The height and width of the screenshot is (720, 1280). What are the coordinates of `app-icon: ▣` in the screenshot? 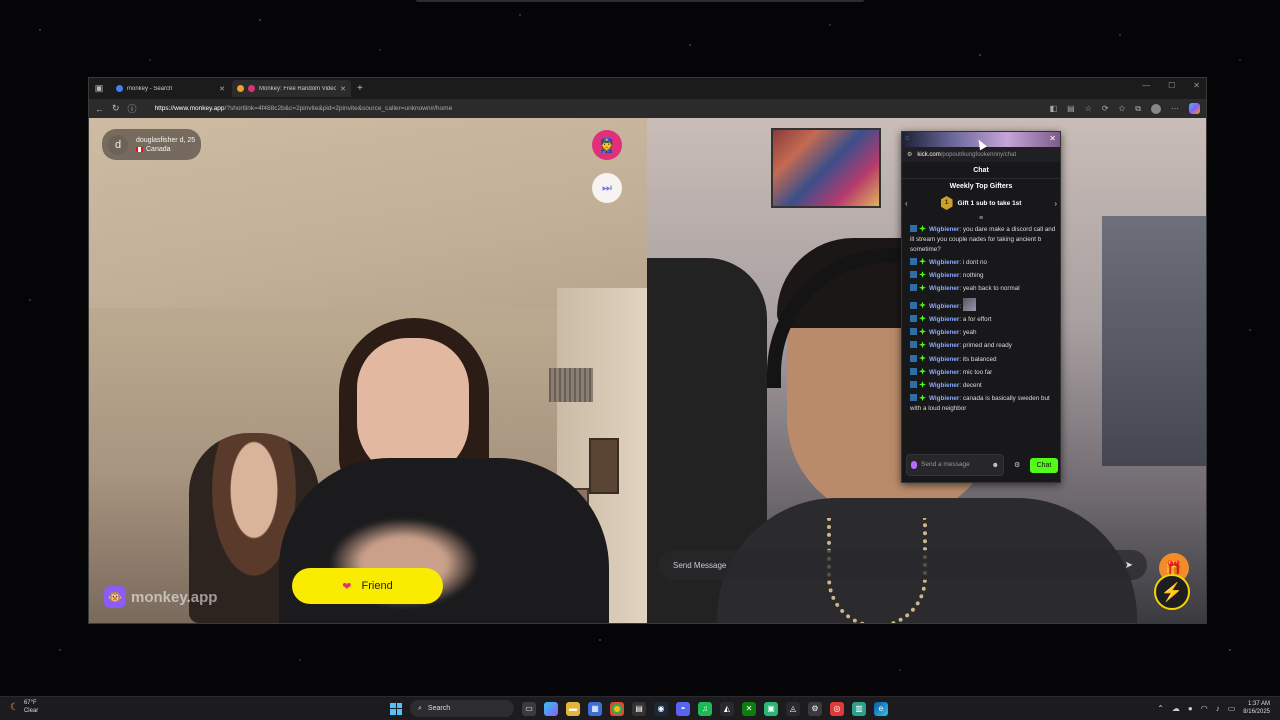 It's located at (771, 708).